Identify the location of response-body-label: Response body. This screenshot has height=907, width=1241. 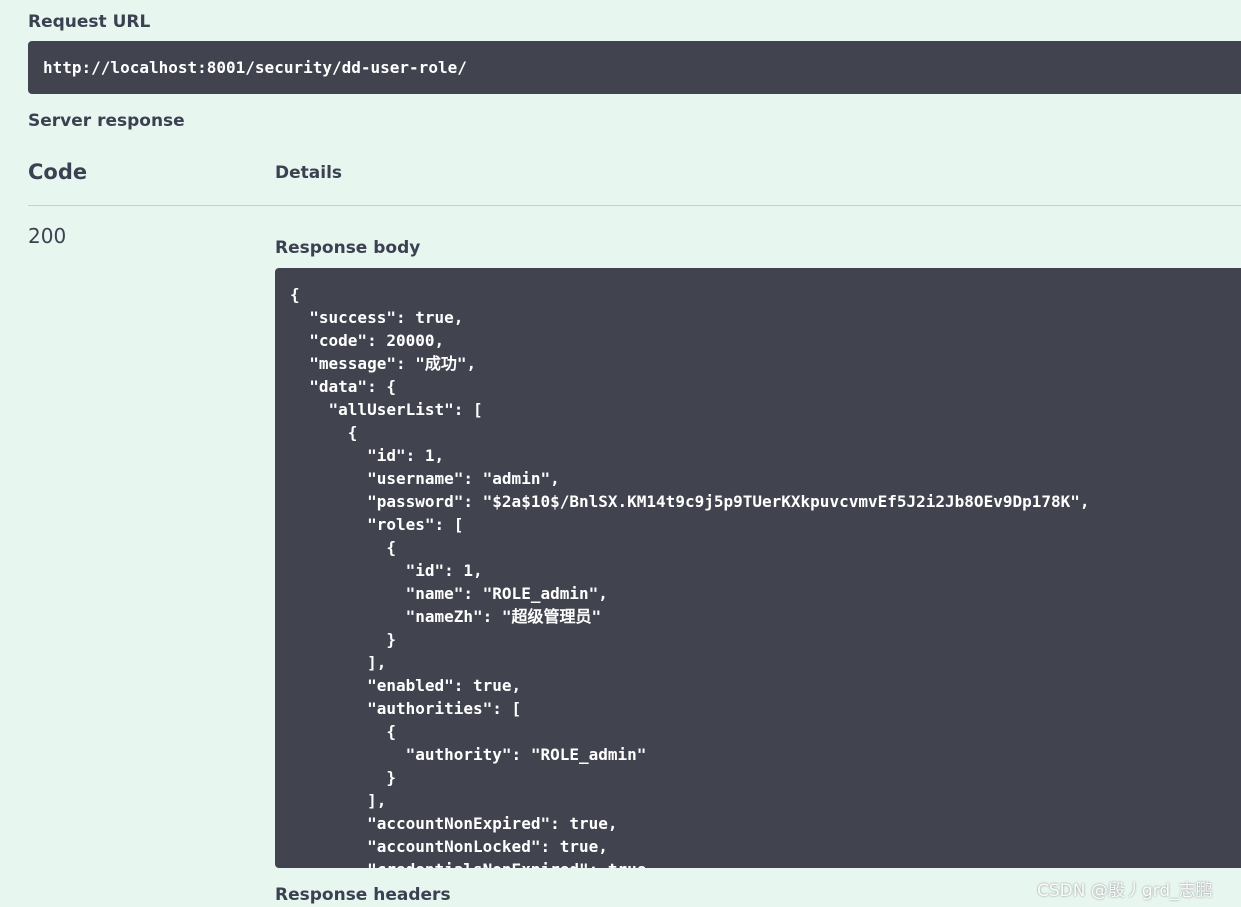
(348, 248).